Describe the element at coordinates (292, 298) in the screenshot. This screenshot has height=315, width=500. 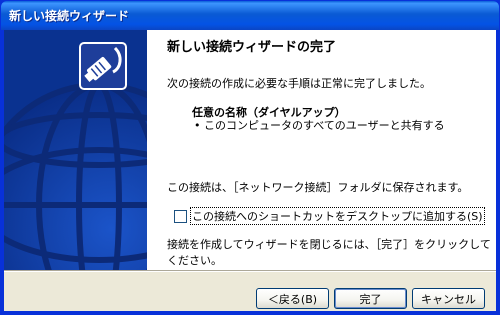
I see `back-button: ＜戻る(B)` at that location.